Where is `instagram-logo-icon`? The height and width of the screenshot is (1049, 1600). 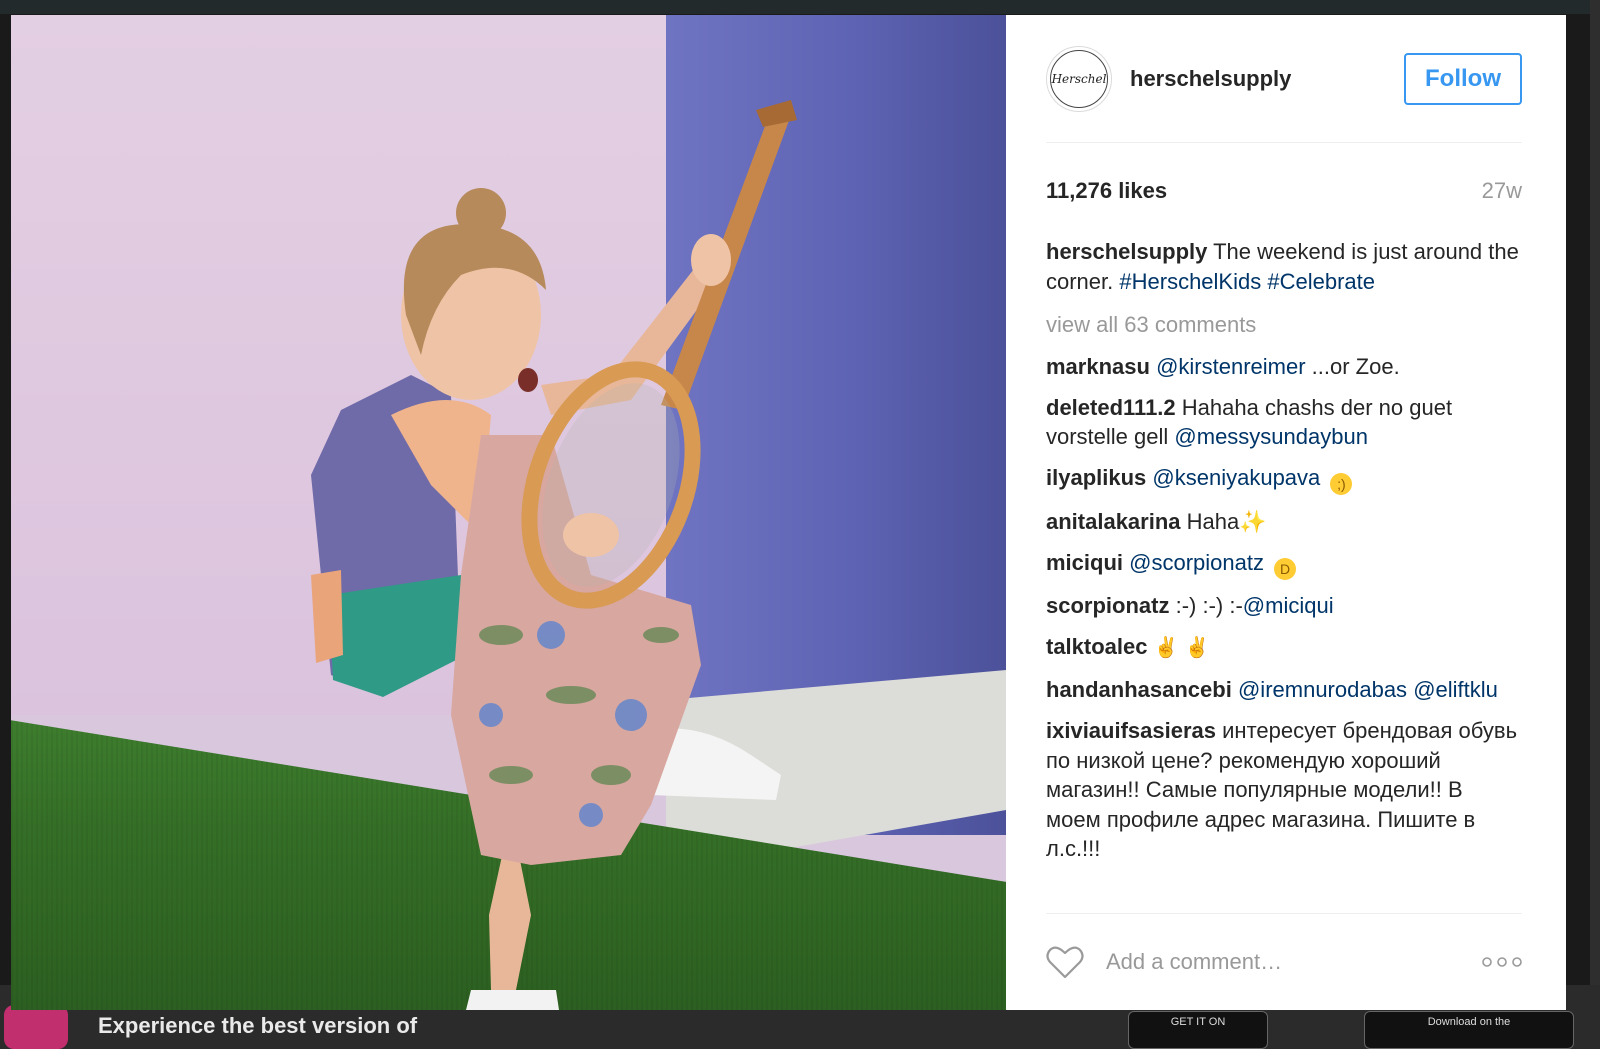
instagram-logo-icon is located at coordinates (36, 1027).